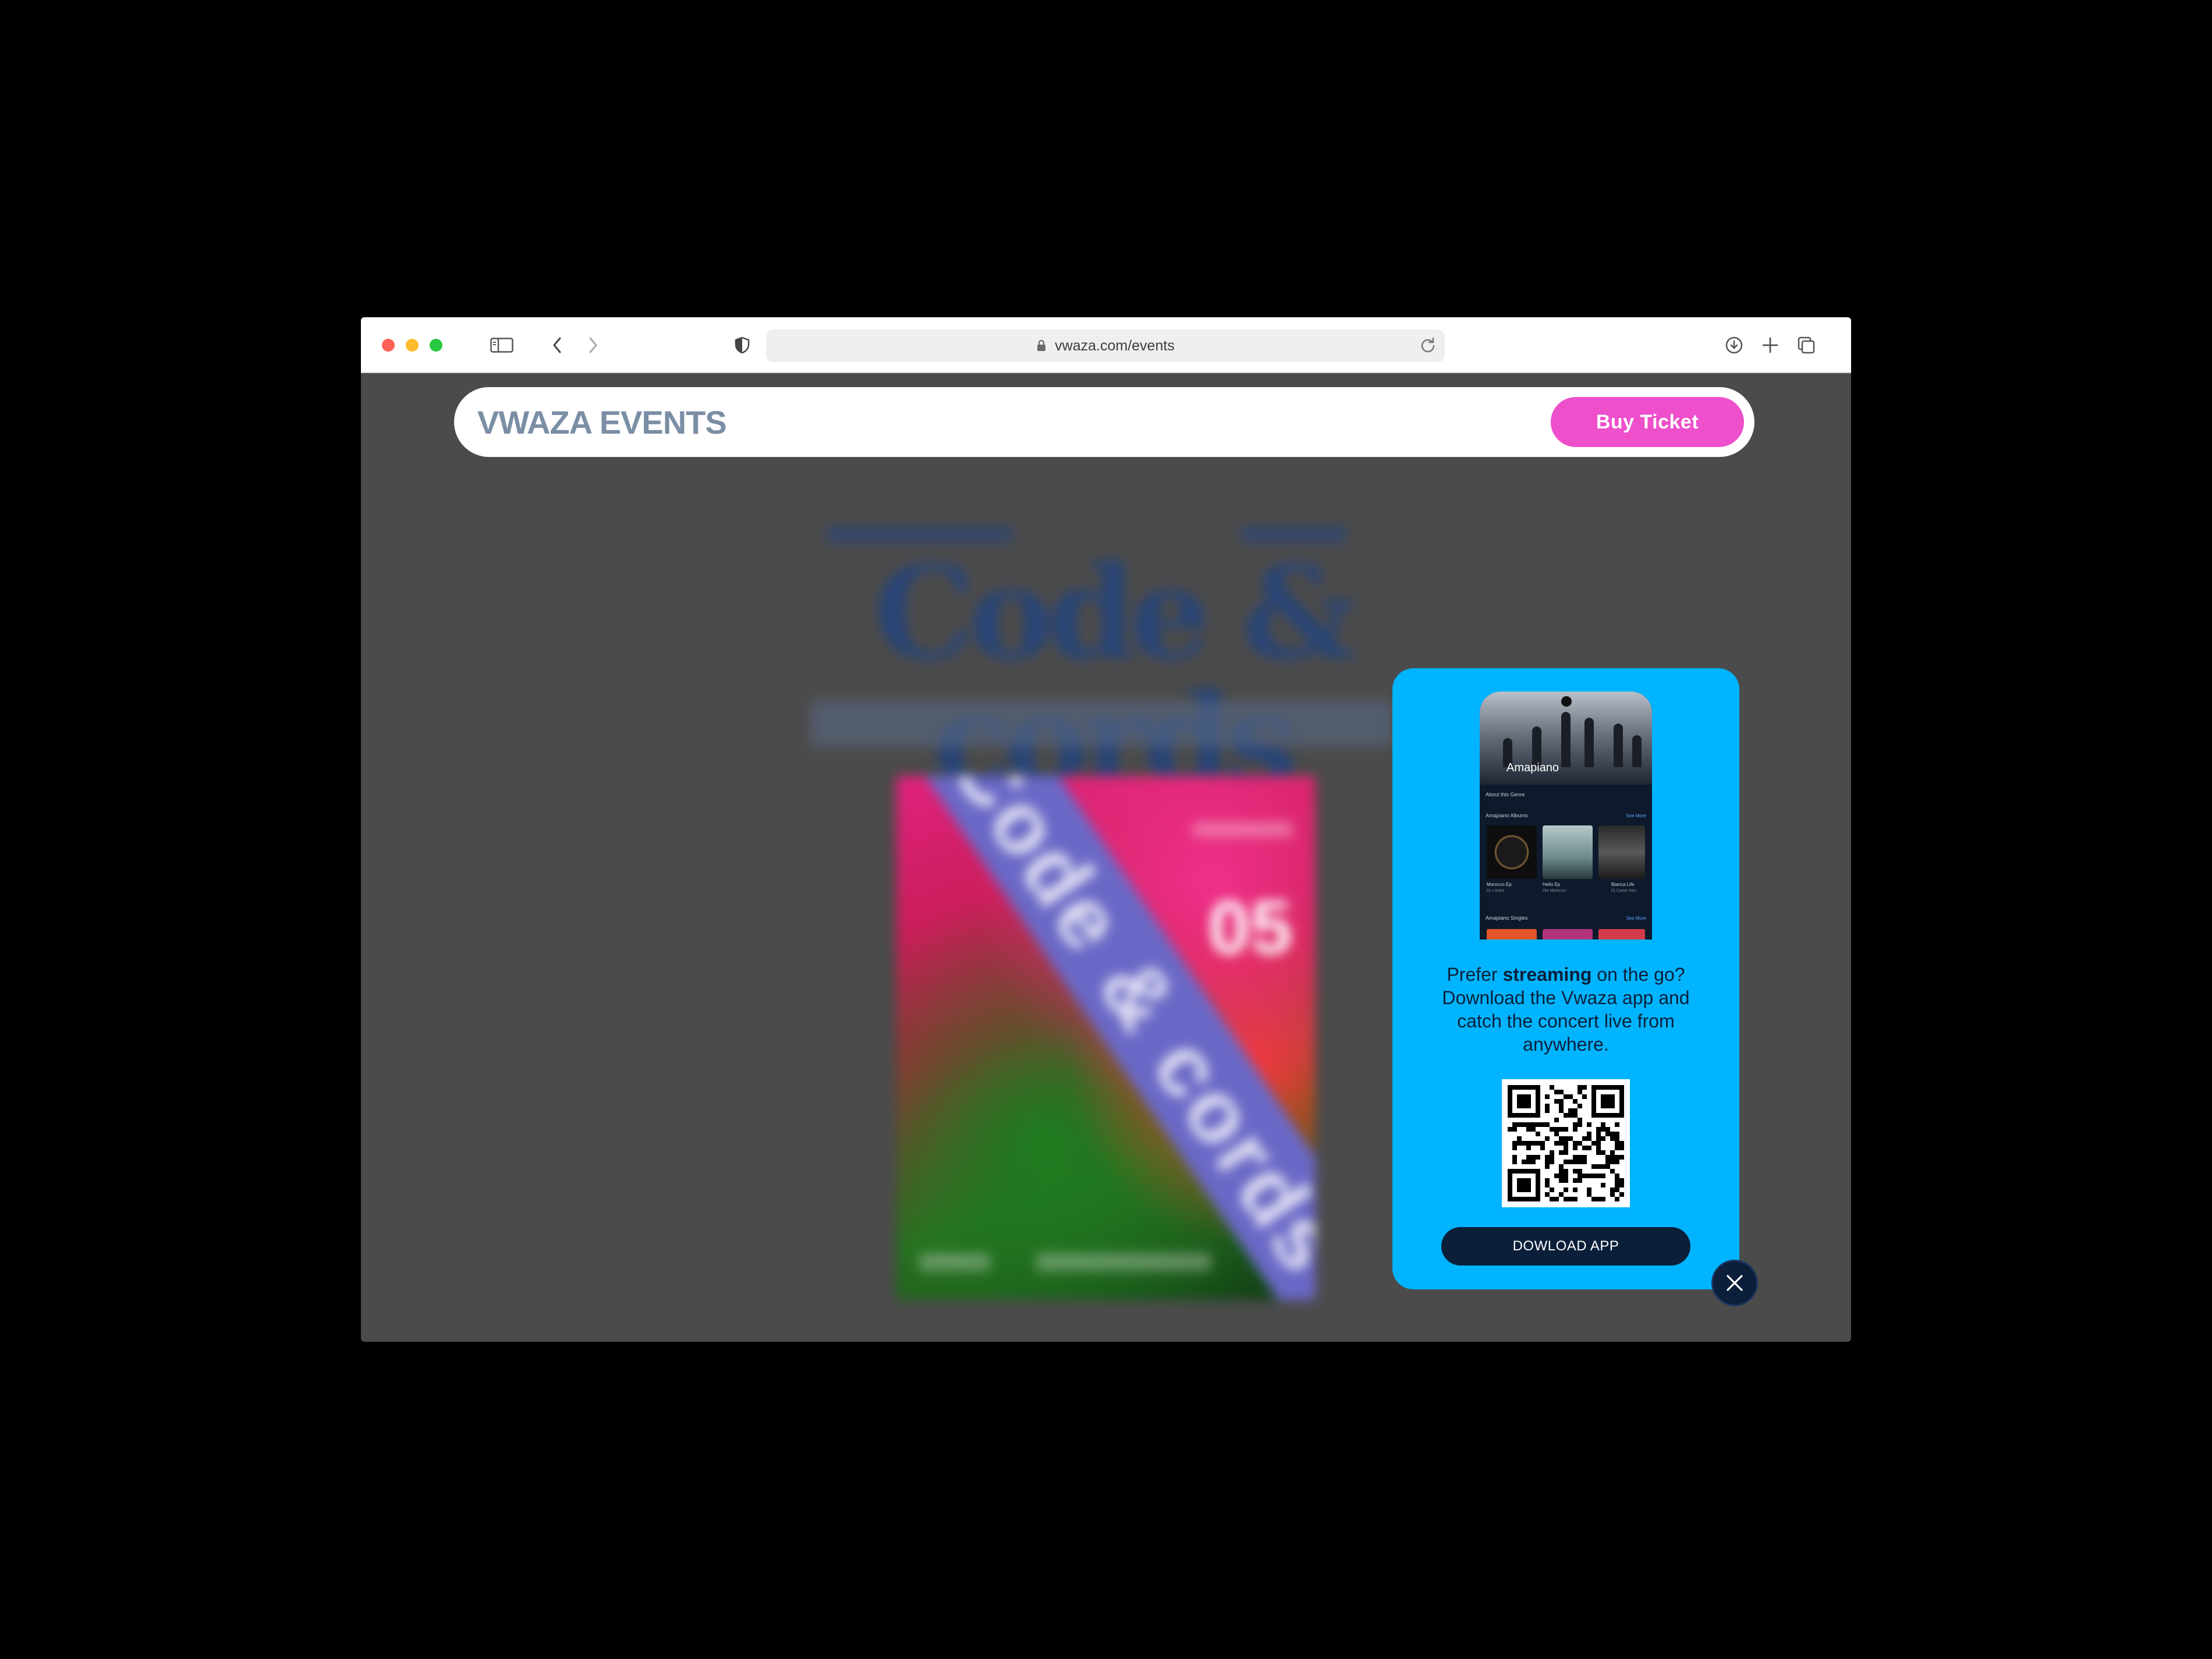 Image resolution: width=2212 pixels, height=1659 pixels. I want to click on phone-section-albums: Amapiano Albums, so click(1507, 816).